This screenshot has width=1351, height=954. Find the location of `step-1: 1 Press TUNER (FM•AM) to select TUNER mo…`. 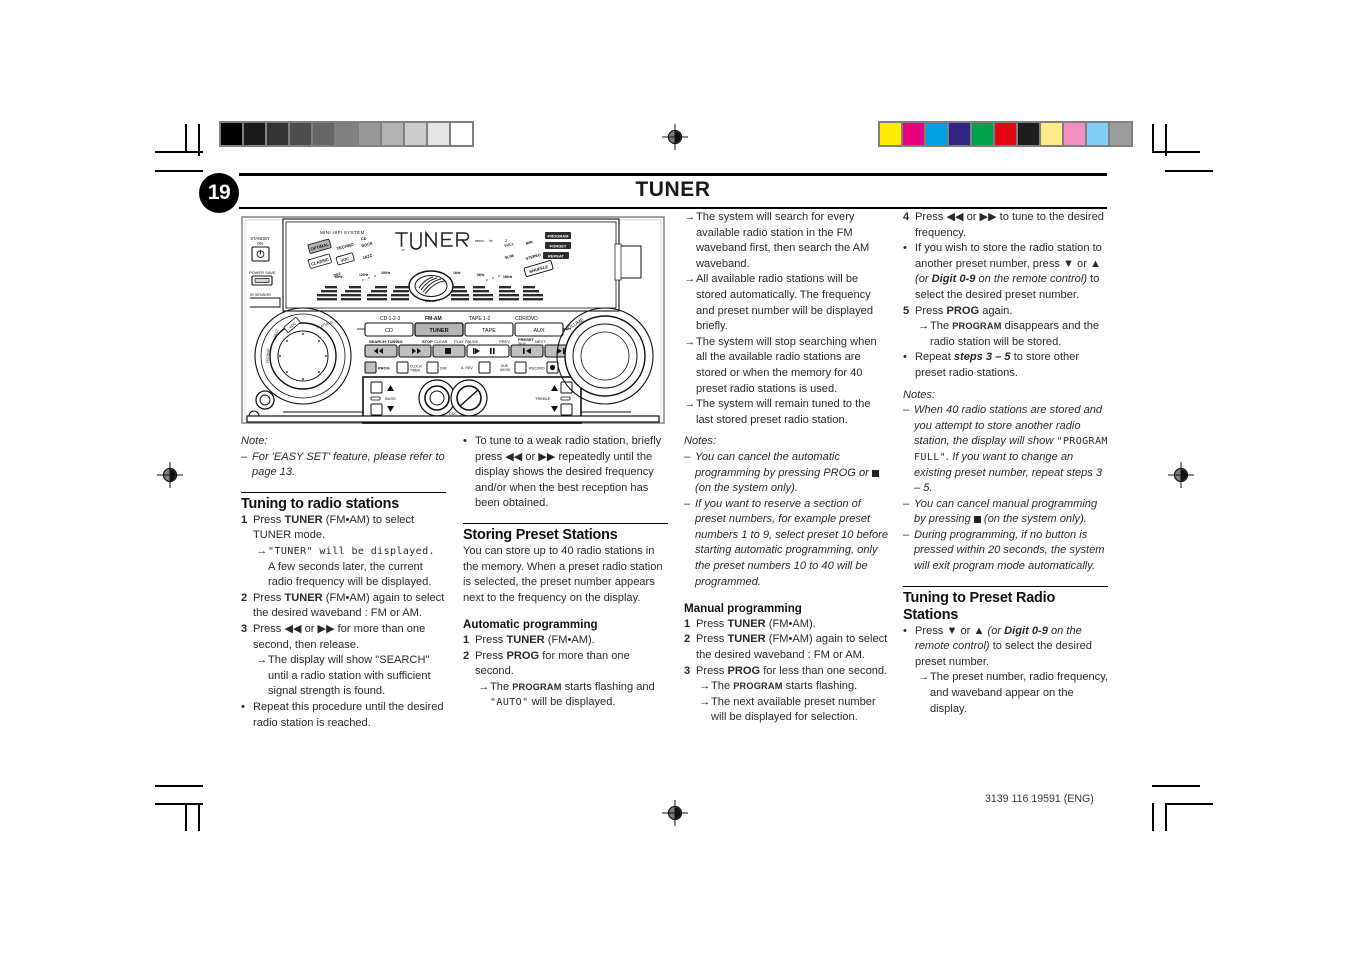

step-1: 1 Press TUNER (FM•AM) to select TUNER mo… is located at coordinates (343, 528).